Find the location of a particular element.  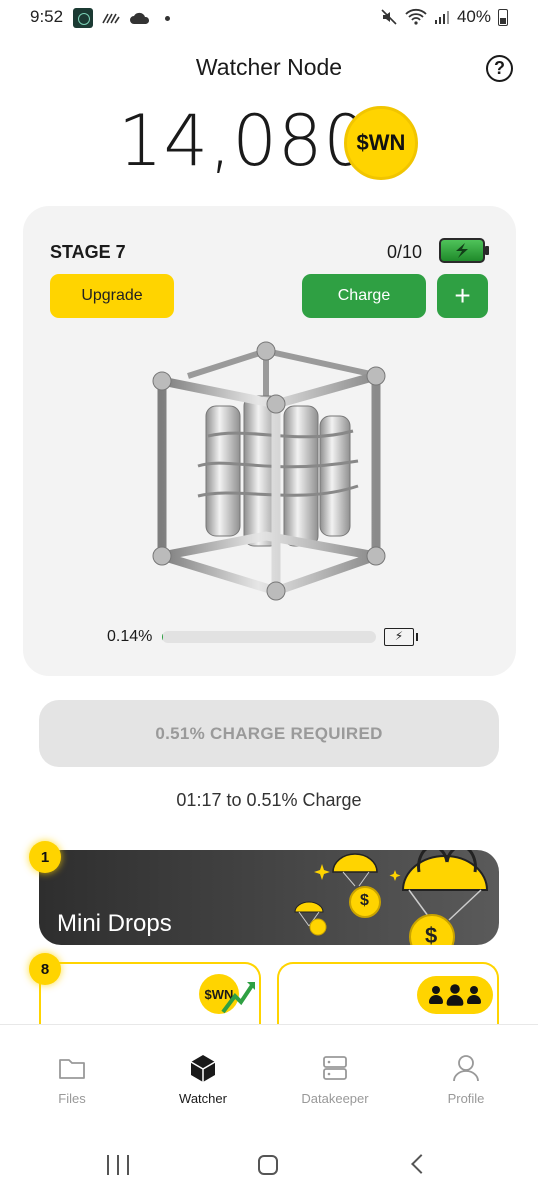

activity-icon is located at coordinates (111, 18).